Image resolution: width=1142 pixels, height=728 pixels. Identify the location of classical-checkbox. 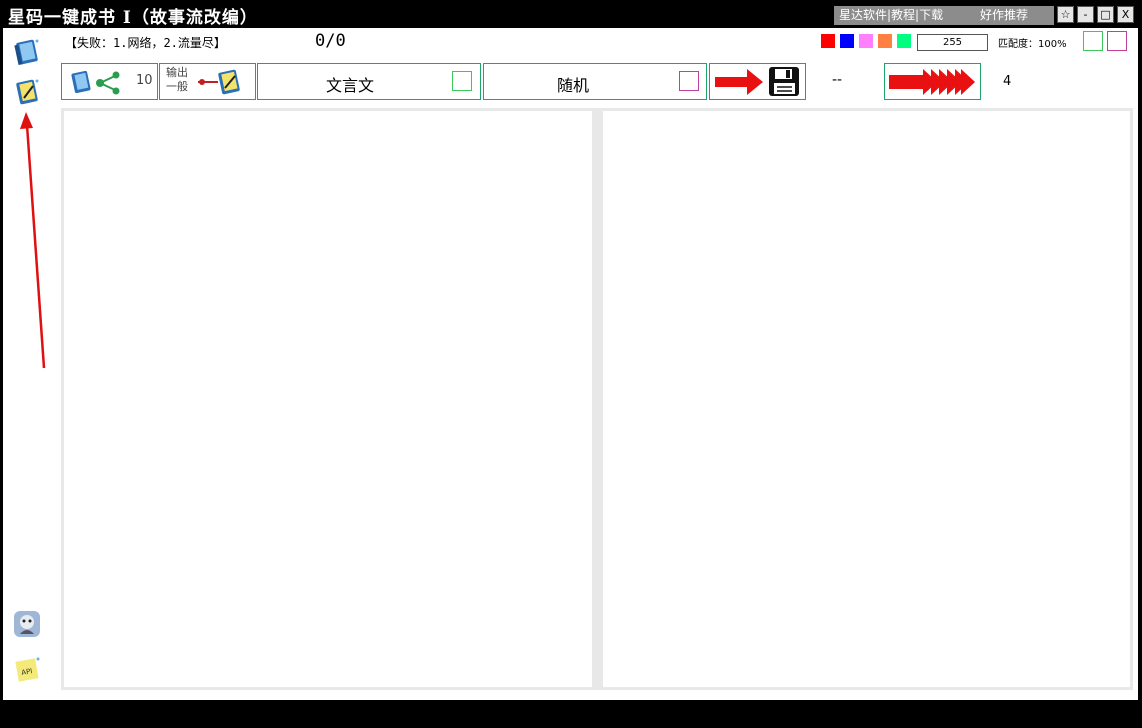
(462, 81).